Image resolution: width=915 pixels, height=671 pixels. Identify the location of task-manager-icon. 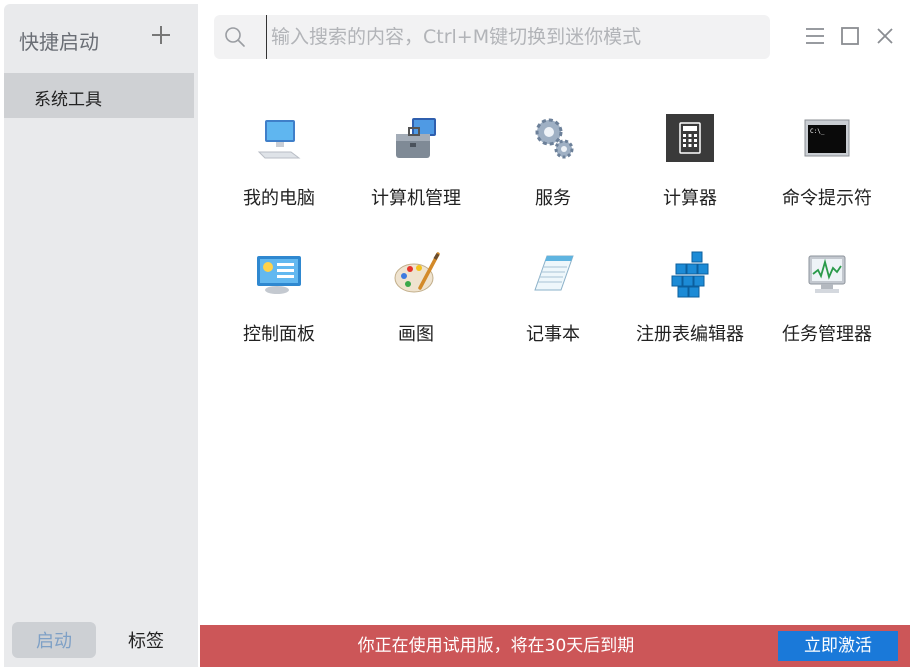
(827, 274).